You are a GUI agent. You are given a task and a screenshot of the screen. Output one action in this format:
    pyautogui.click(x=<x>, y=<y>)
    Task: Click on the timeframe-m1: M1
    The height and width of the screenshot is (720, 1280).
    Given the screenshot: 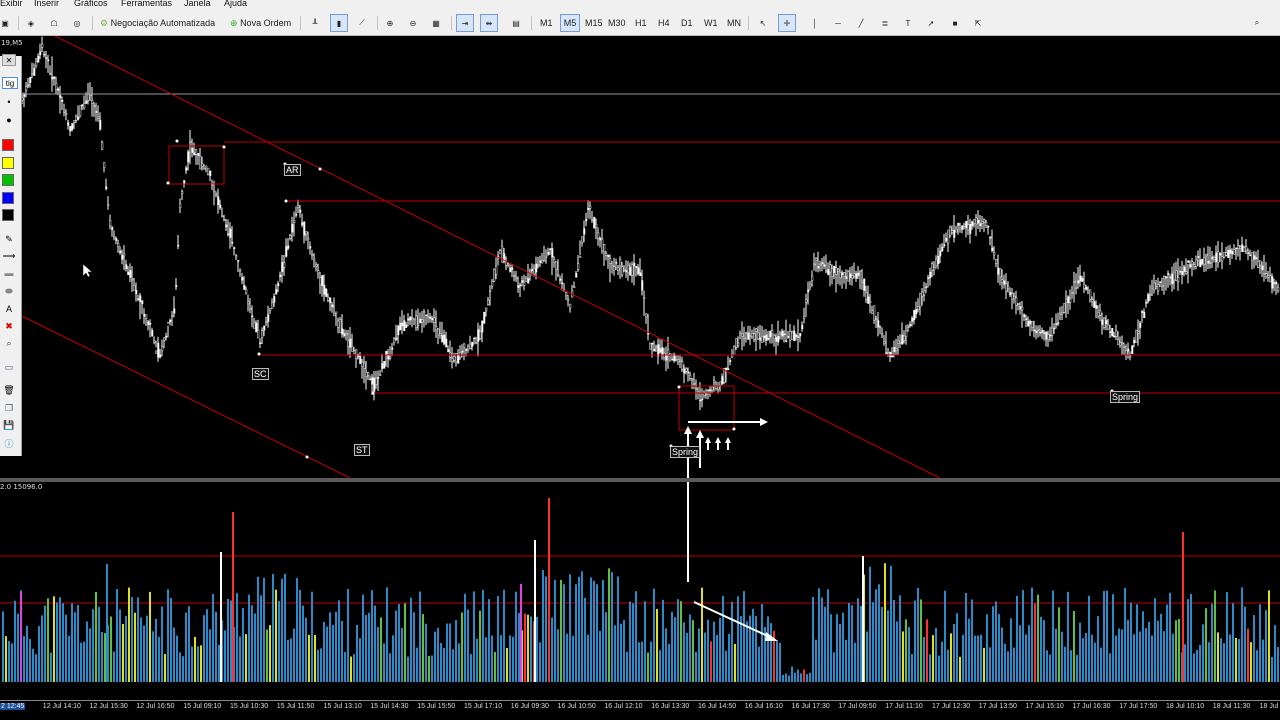 What is the action you would take?
    pyautogui.click(x=546, y=23)
    